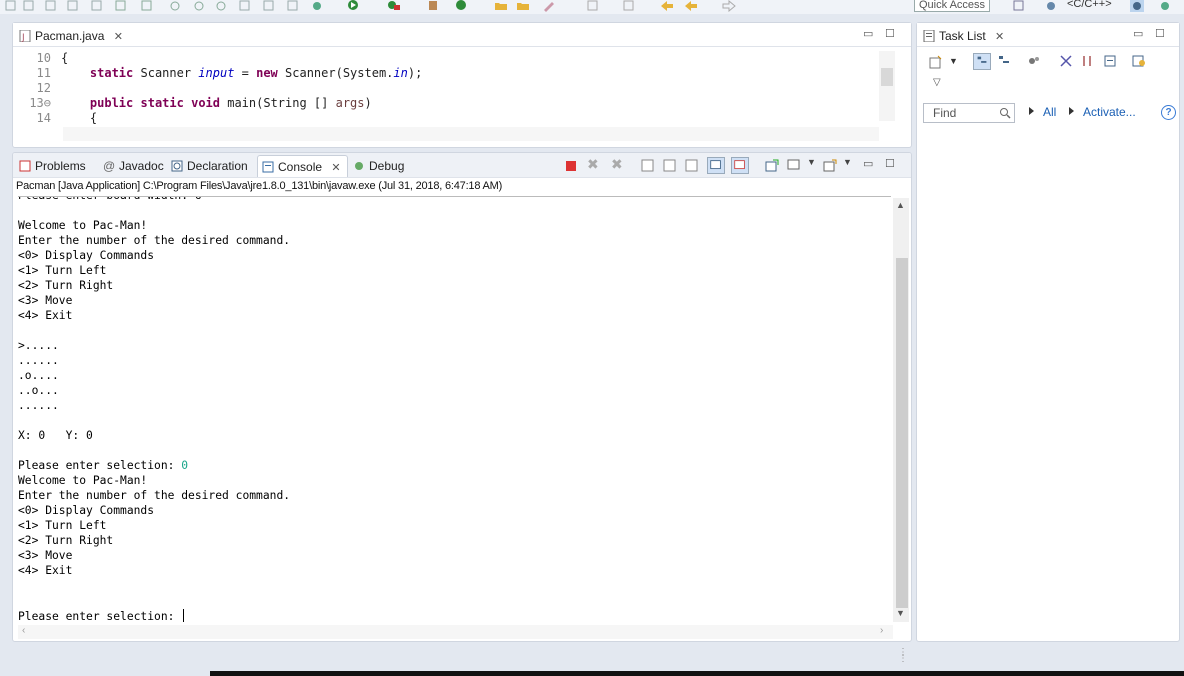  I want to click on run-icon, so click(353, 6).